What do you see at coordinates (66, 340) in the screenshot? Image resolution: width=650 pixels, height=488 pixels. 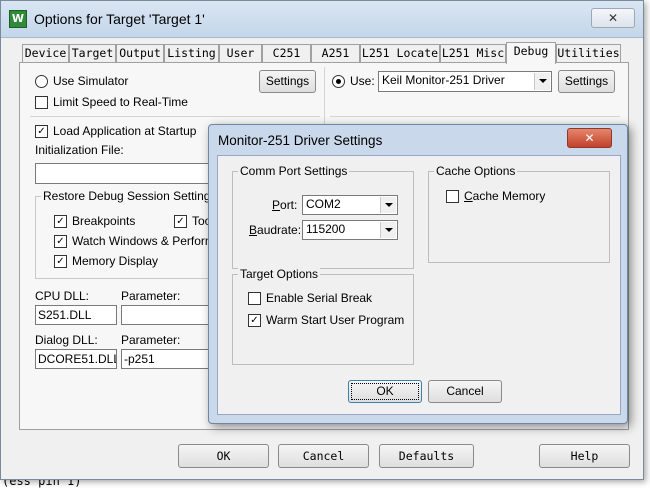 I see `dialog-dll-label: Dialog DLL:` at bounding box center [66, 340].